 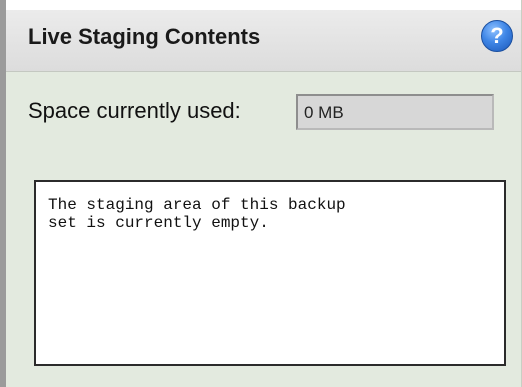 What do you see at coordinates (134, 110) in the screenshot?
I see `space-used-label: Space currently used:` at bounding box center [134, 110].